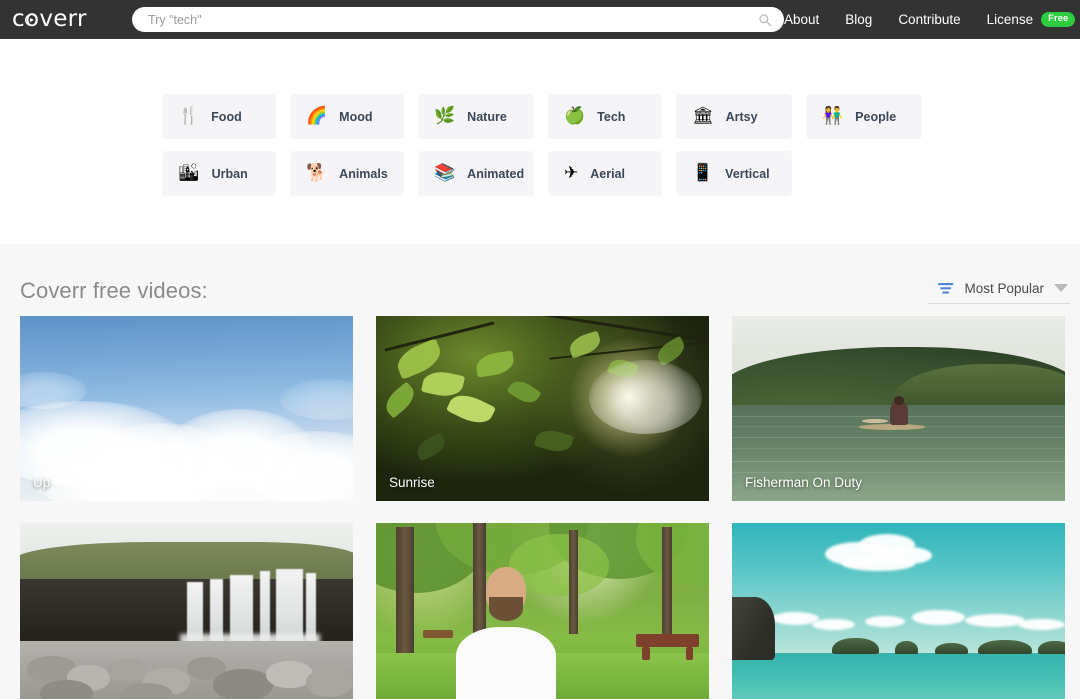  I want to click on page-title: Coverr free videos:, so click(114, 290).